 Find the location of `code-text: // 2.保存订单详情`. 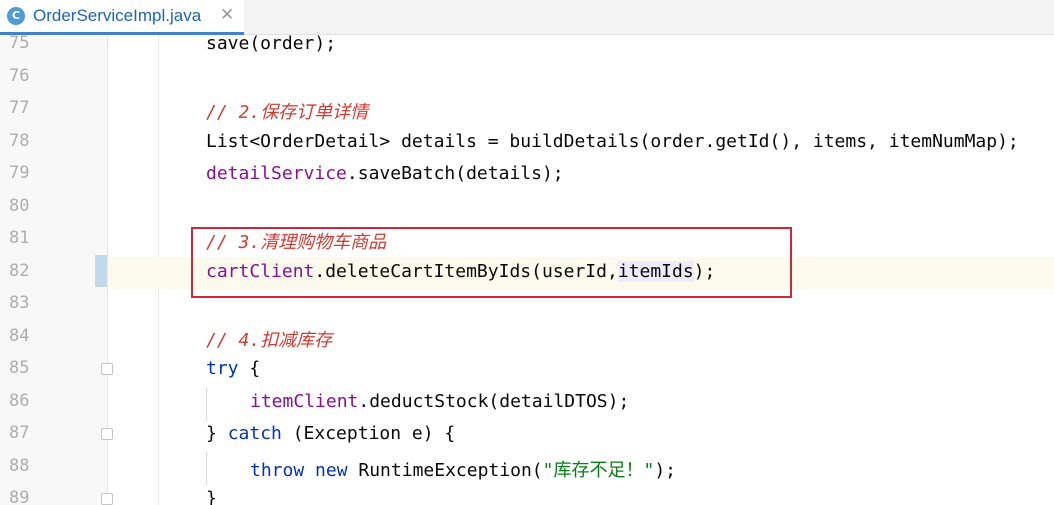

code-text: // 2.保存订单详情 is located at coordinates (287, 111).